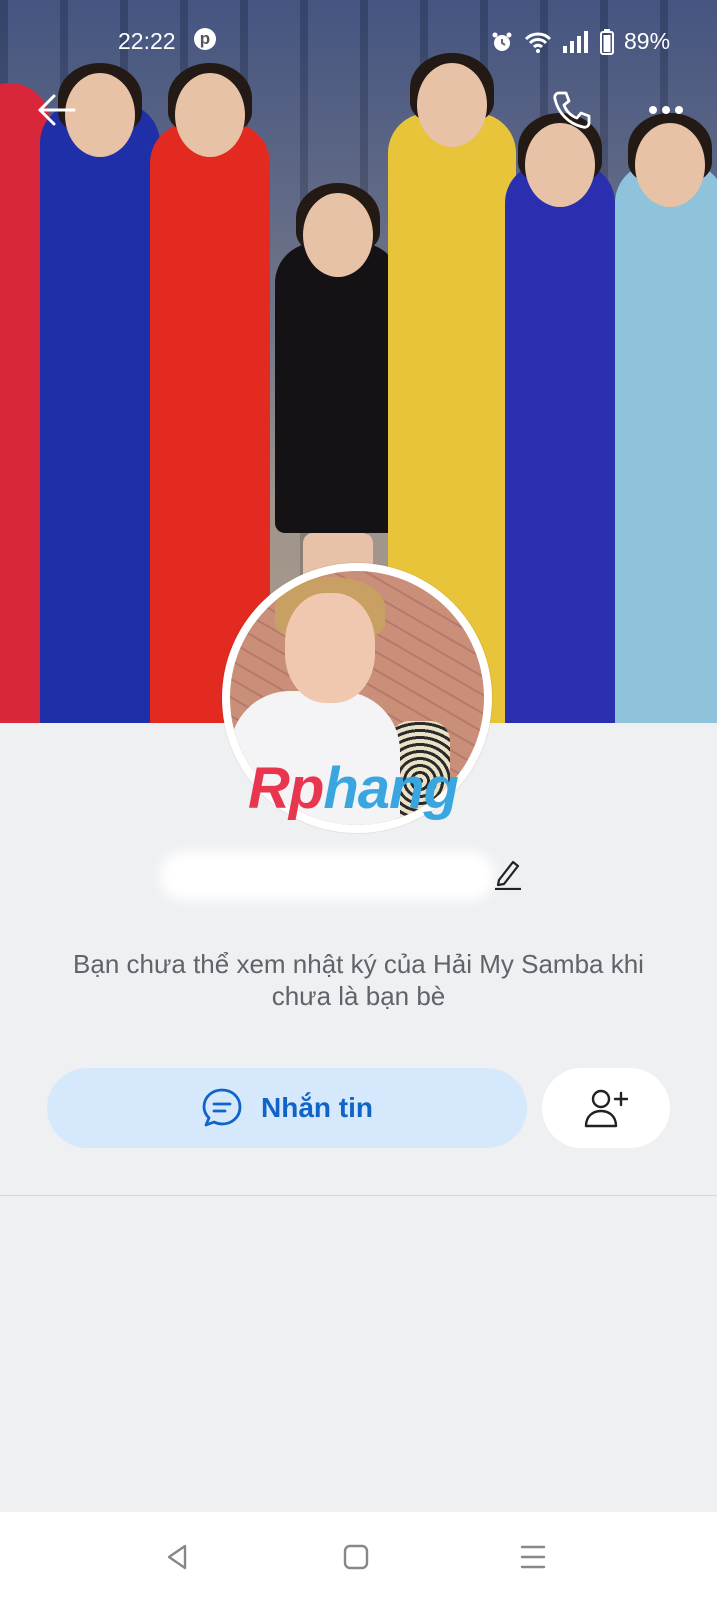  Describe the element at coordinates (205, 39) in the screenshot. I see `pinterest-icon: p` at that location.